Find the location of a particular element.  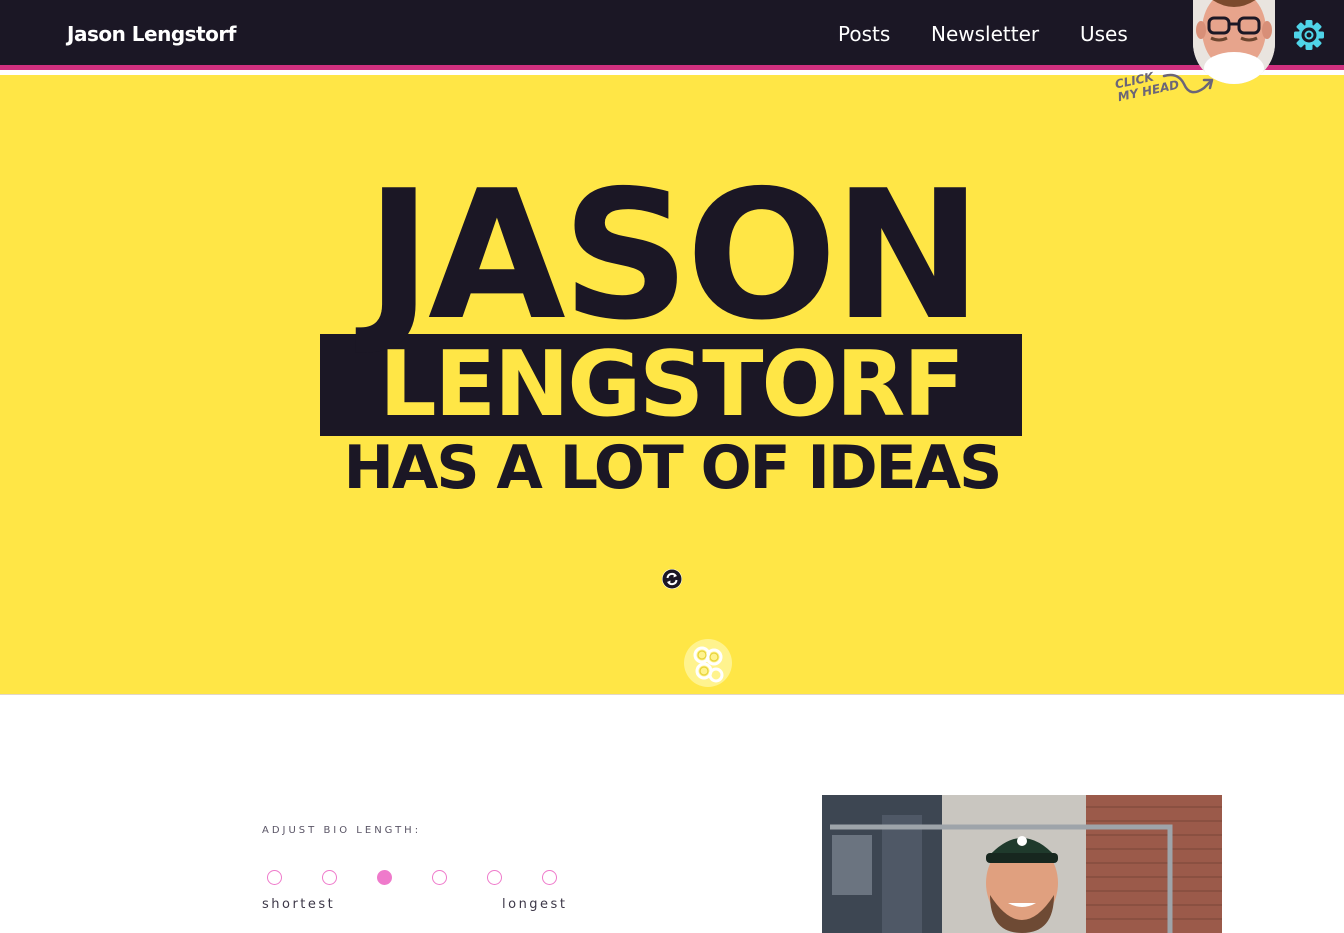

bio-length-max-label: longest is located at coordinates (535, 904).